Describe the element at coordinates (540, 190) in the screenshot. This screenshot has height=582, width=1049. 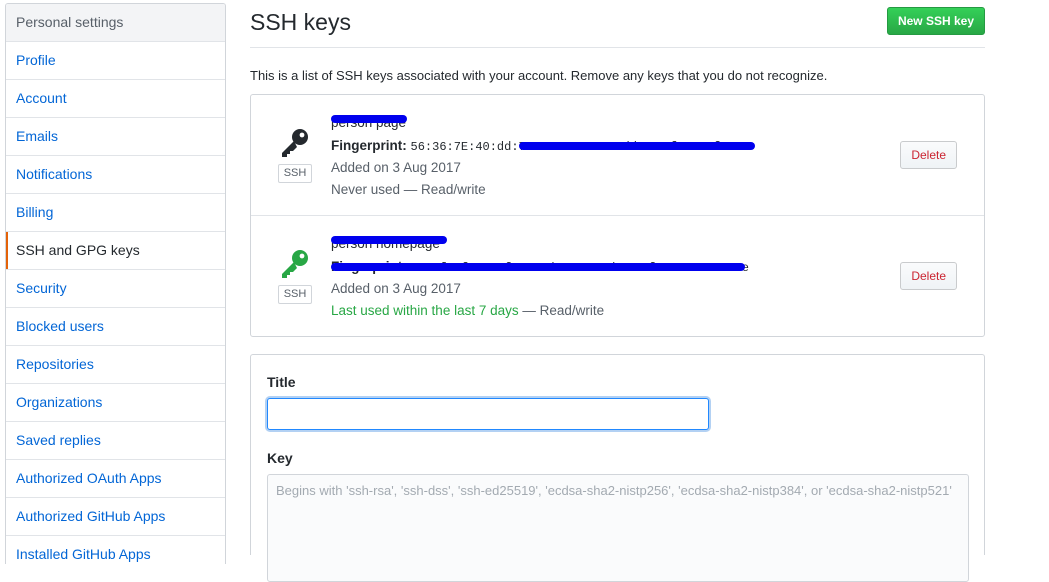
I see `key-usage-line: Never used — Read/write` at that location.